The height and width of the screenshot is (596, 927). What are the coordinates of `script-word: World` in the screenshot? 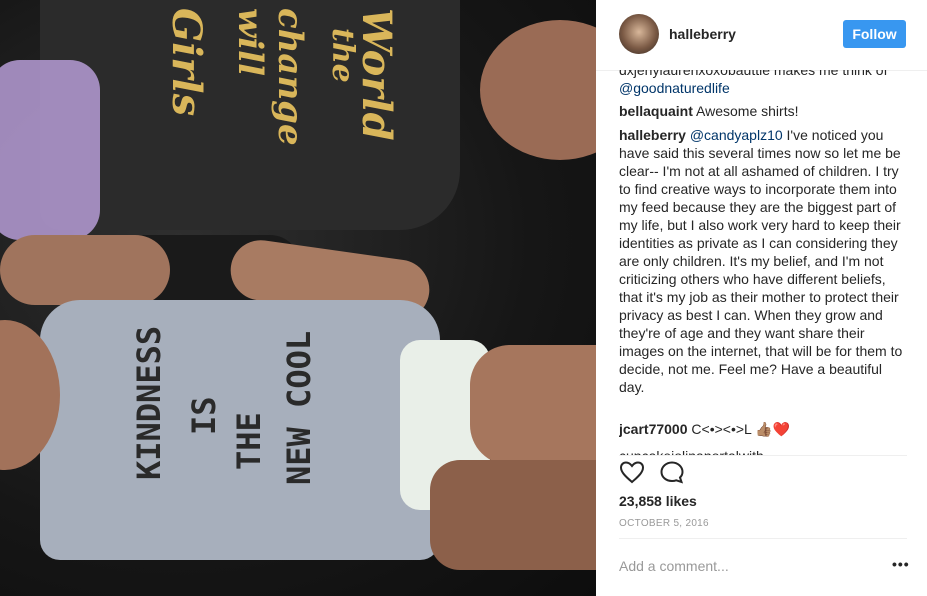 It's located at (376, 74).